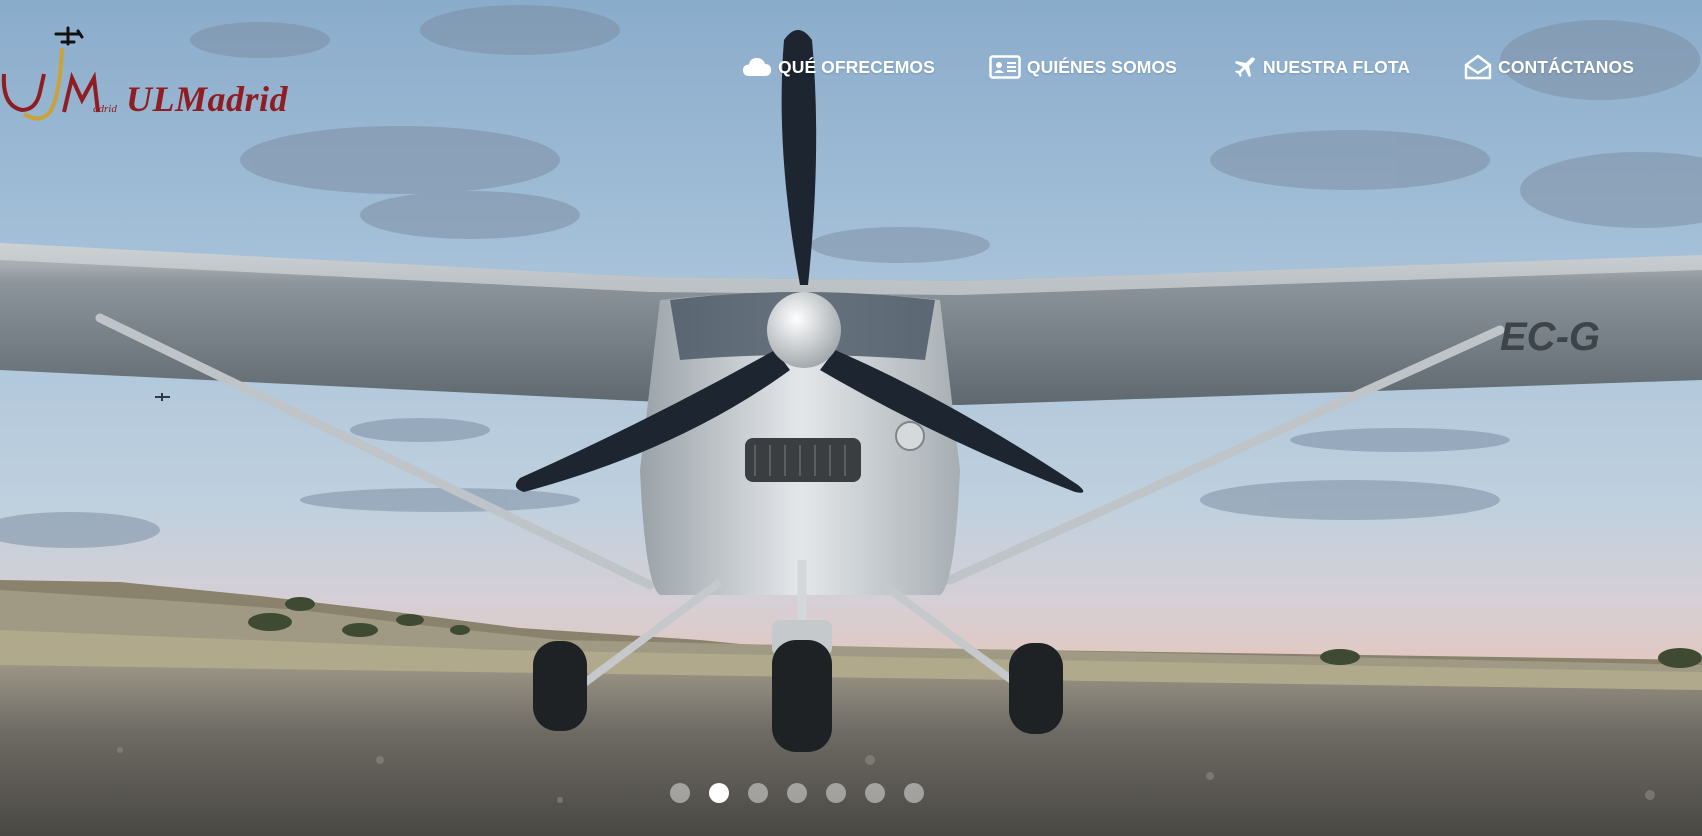 The height and width of the screenshot is (836, 1702). I want to click on envelope-icon, so click(1478, 67).